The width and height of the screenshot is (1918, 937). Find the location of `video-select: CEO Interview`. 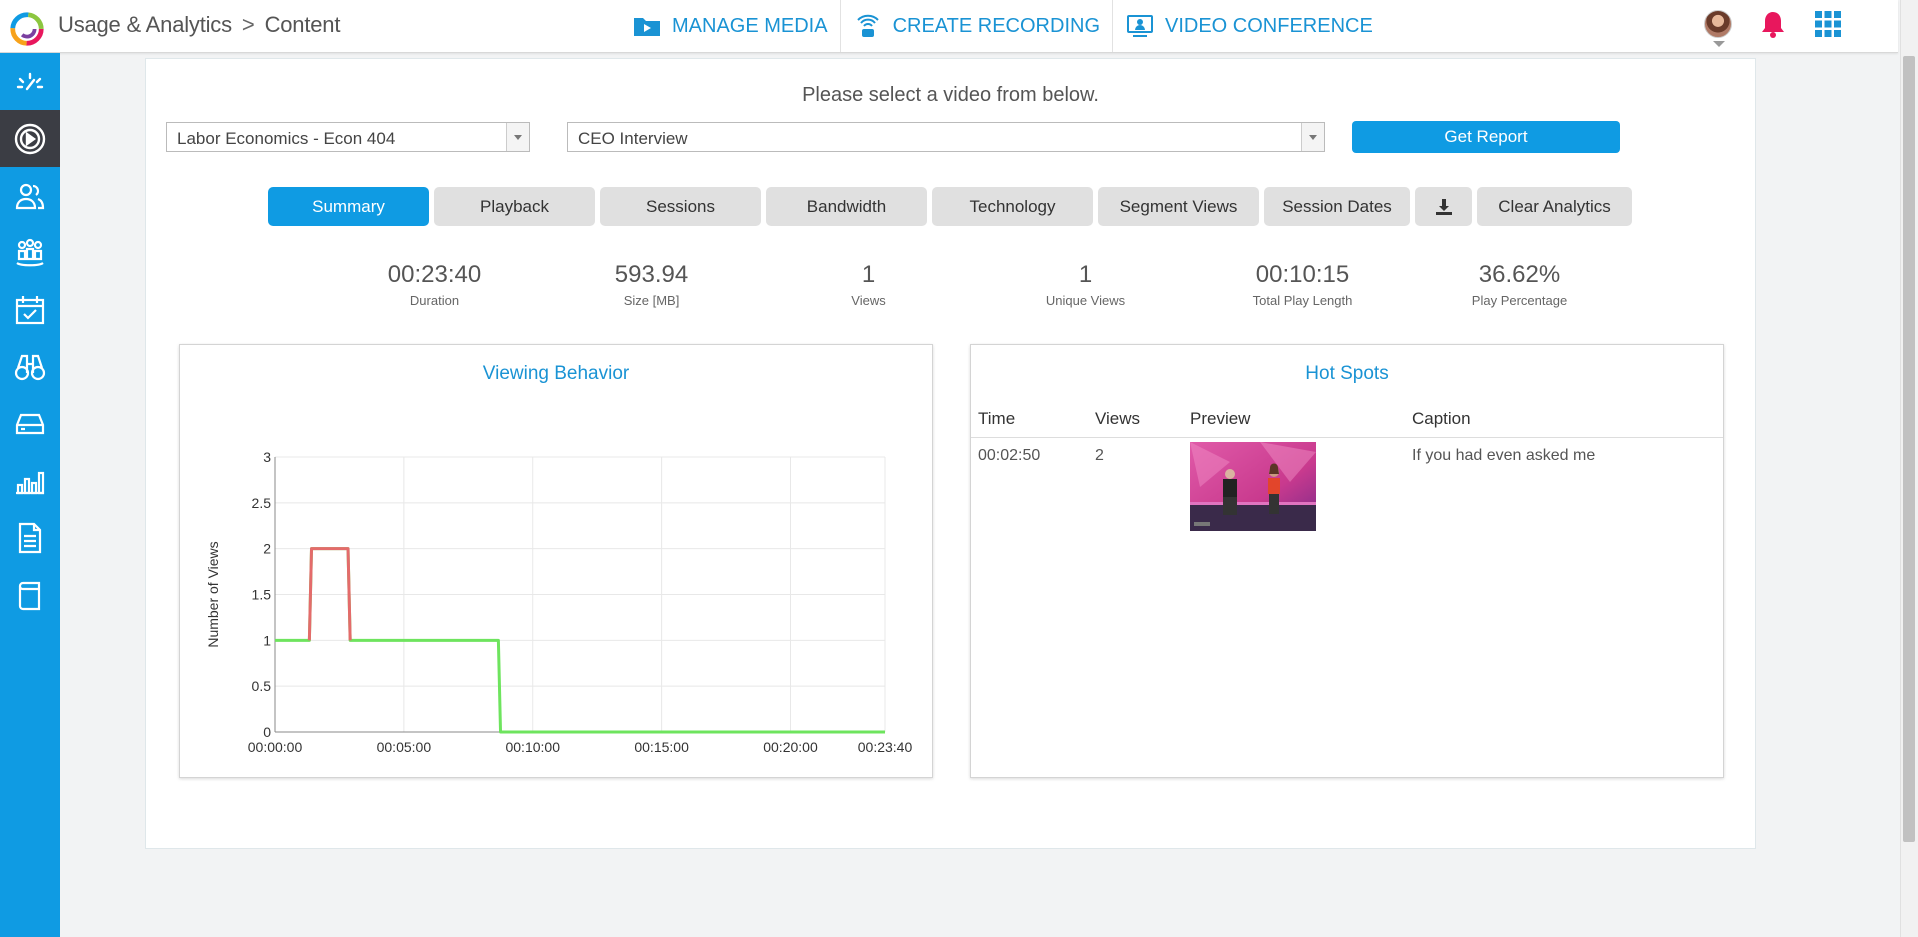

video-select: CEO Interview is located at coordinates (946, 137).